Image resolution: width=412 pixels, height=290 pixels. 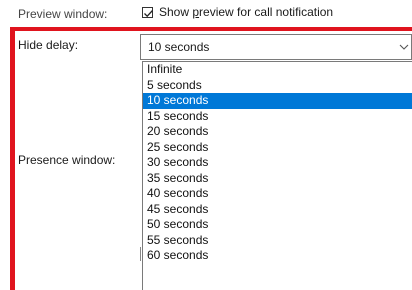 What do you see at coordinates (404, 48) in the screenshot?
I see `chevron-down-icon` at bounding box center [404, 48].